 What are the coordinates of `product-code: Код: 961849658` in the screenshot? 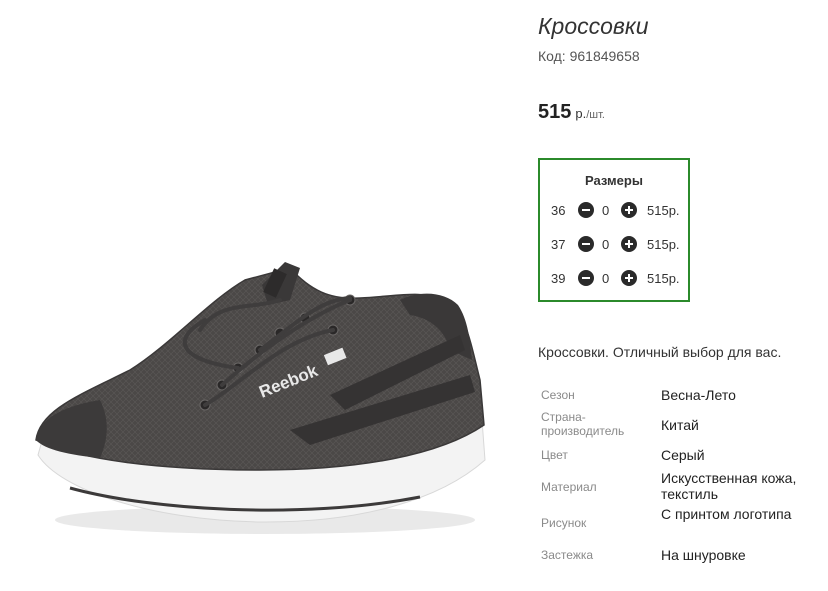 It's located at (589, 56).